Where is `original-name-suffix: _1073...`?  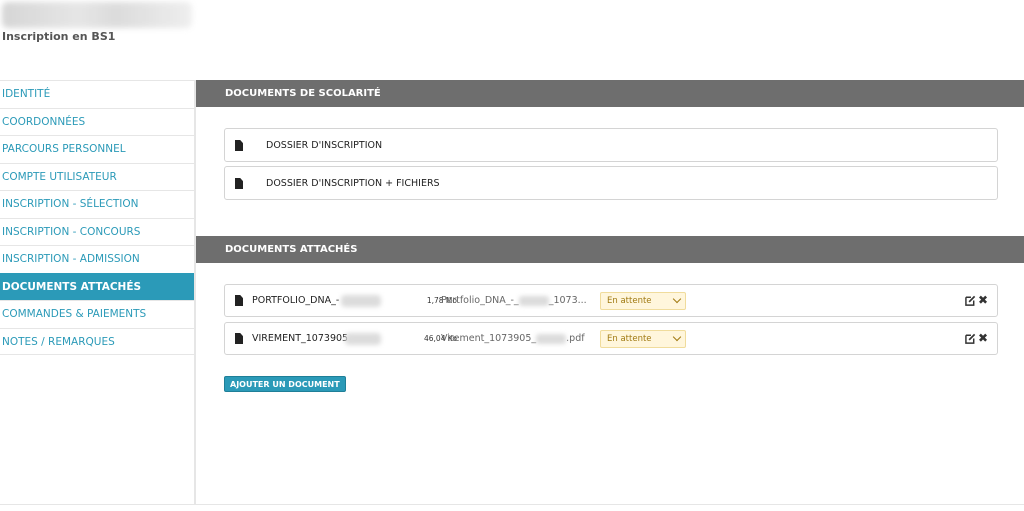
original-name-suffix: _1073... is located at coordinates (567, 300).